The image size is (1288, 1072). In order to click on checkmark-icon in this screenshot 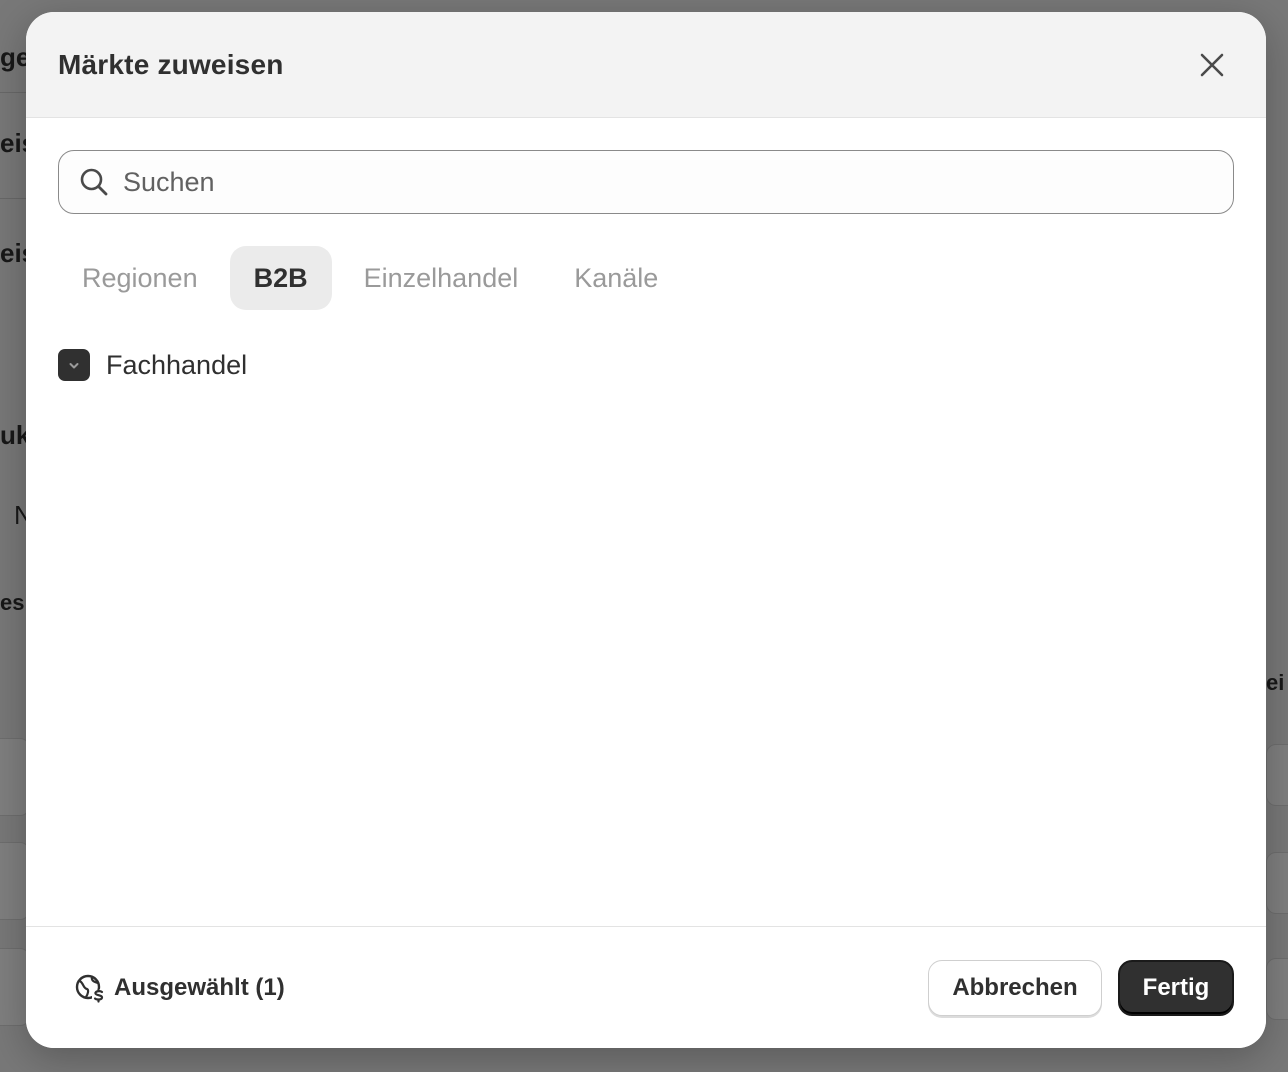, I will do `click(74, 366)`.